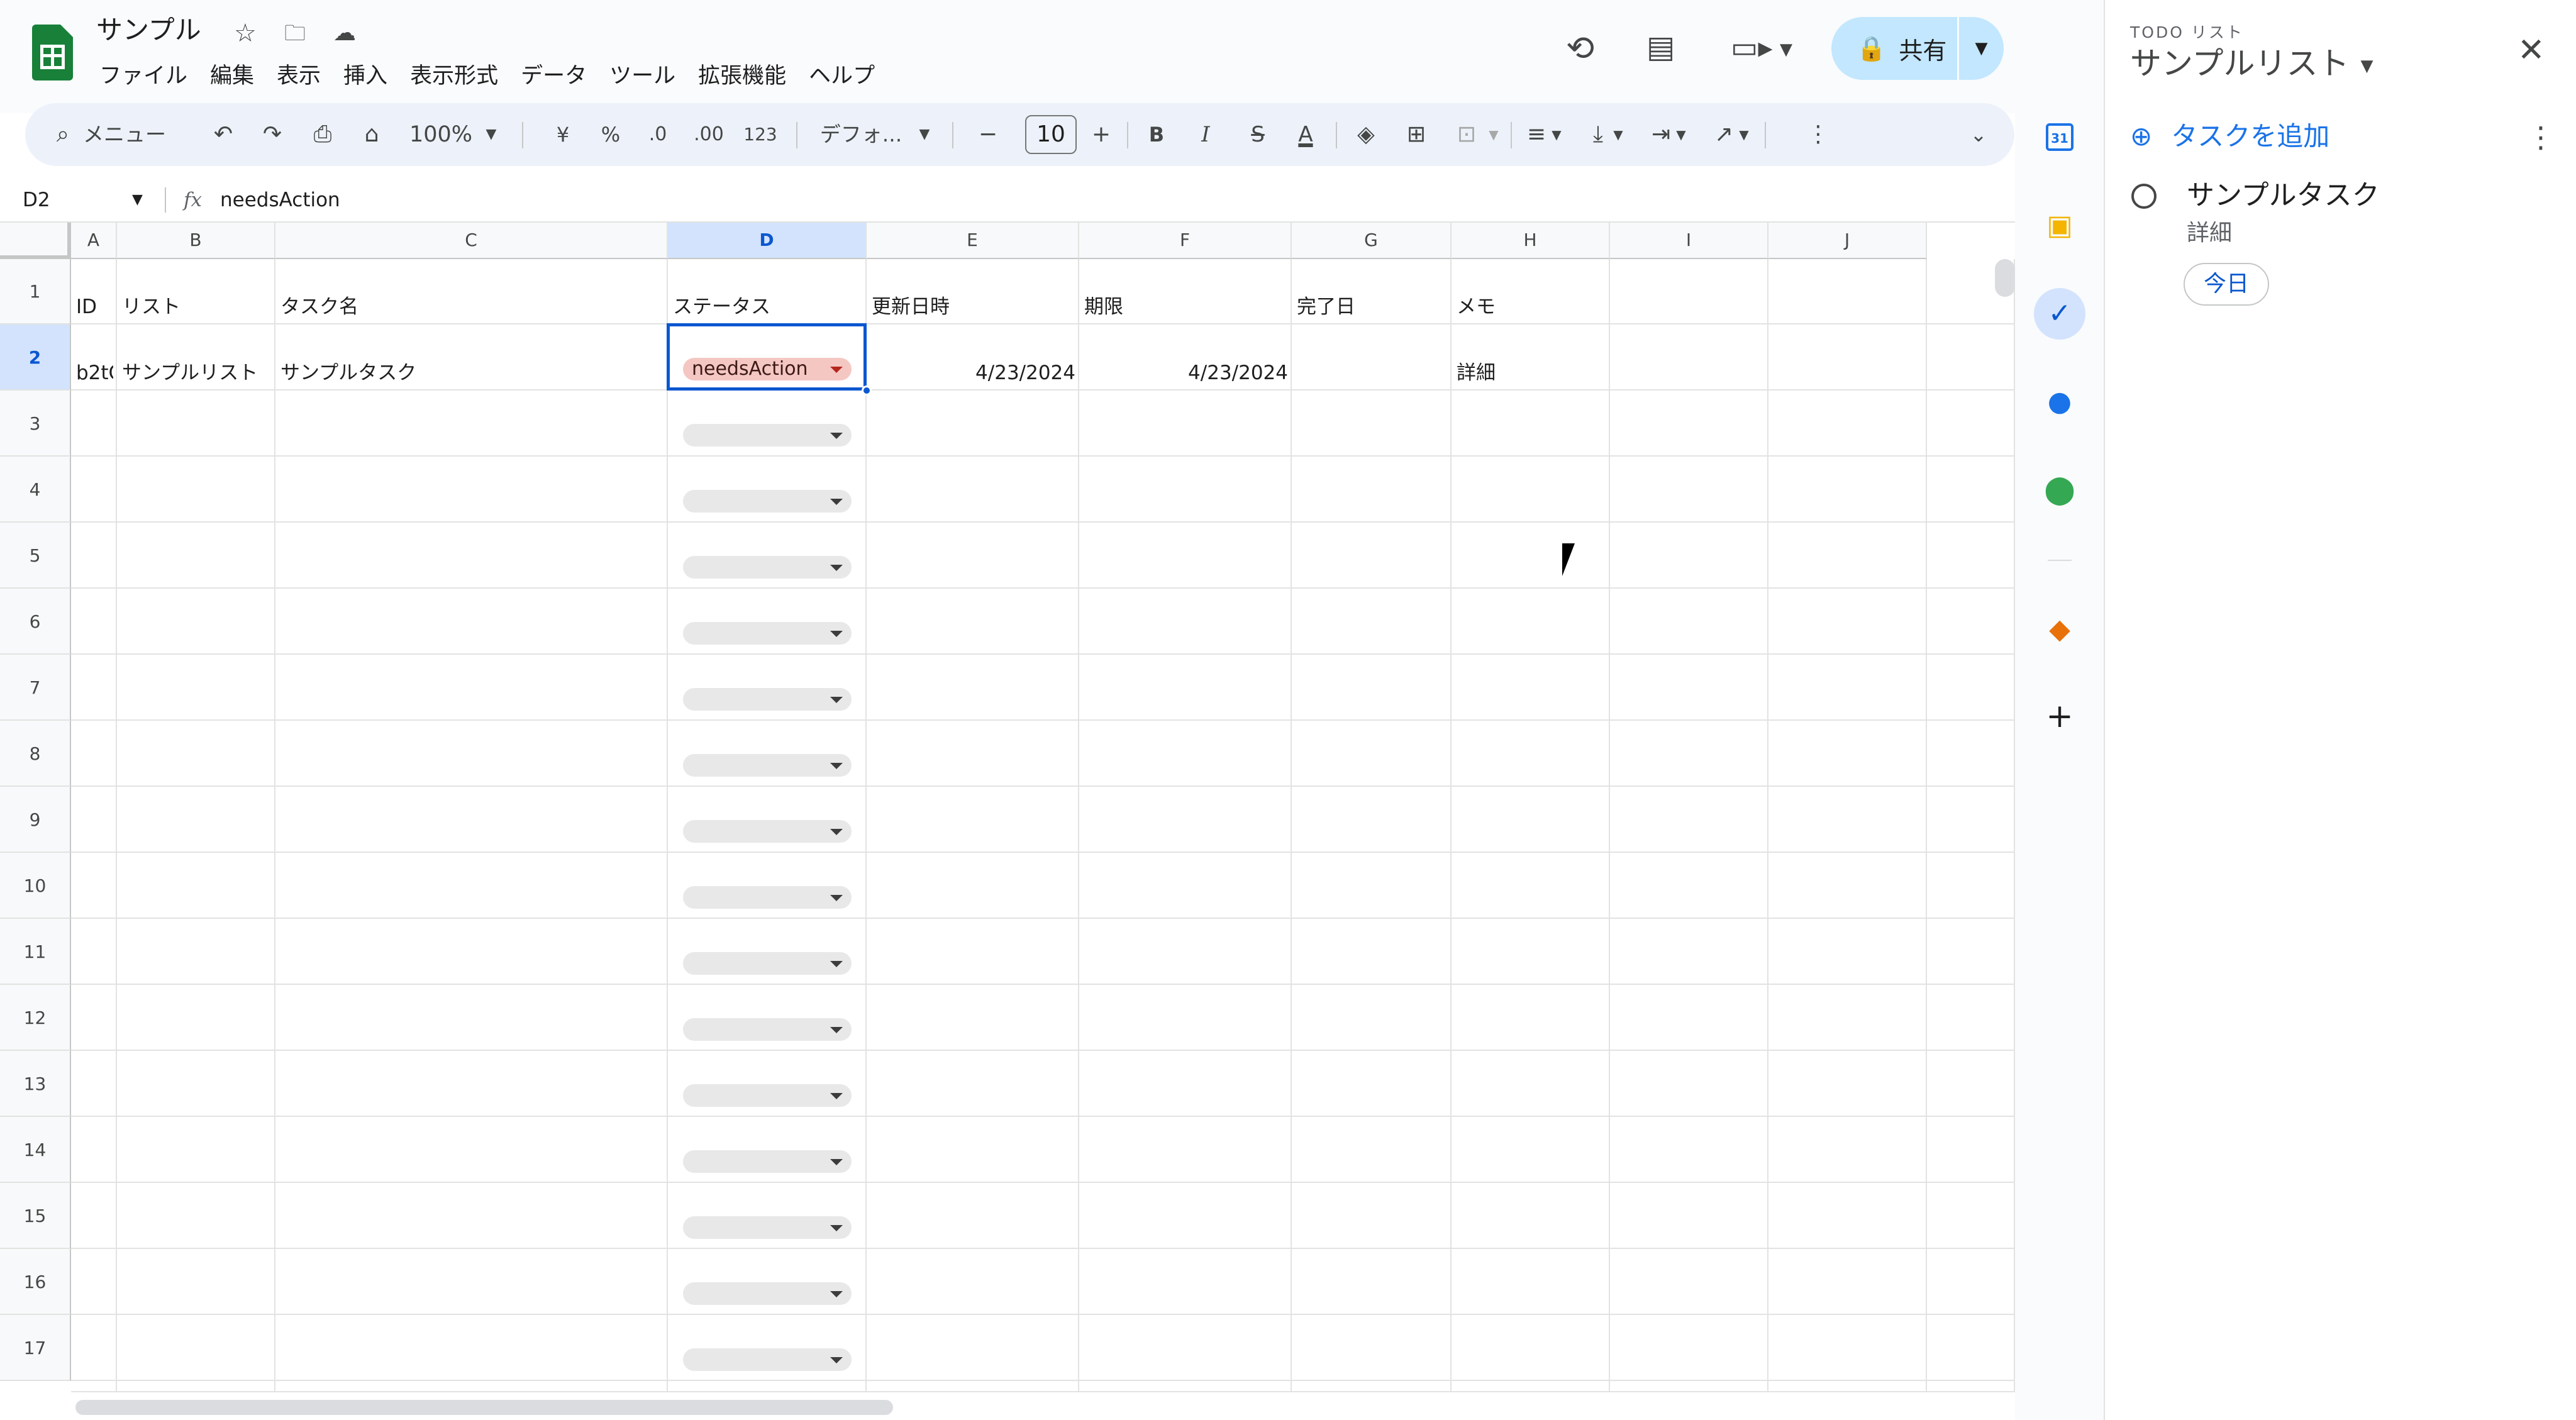 The width and height of the screenshot is (2576, 1420). What do you see at coordinates (1744, 134) in the screenshot?
I see `text-rotation-dropdown-icon: ▼` at bounding box center [1744, 134].